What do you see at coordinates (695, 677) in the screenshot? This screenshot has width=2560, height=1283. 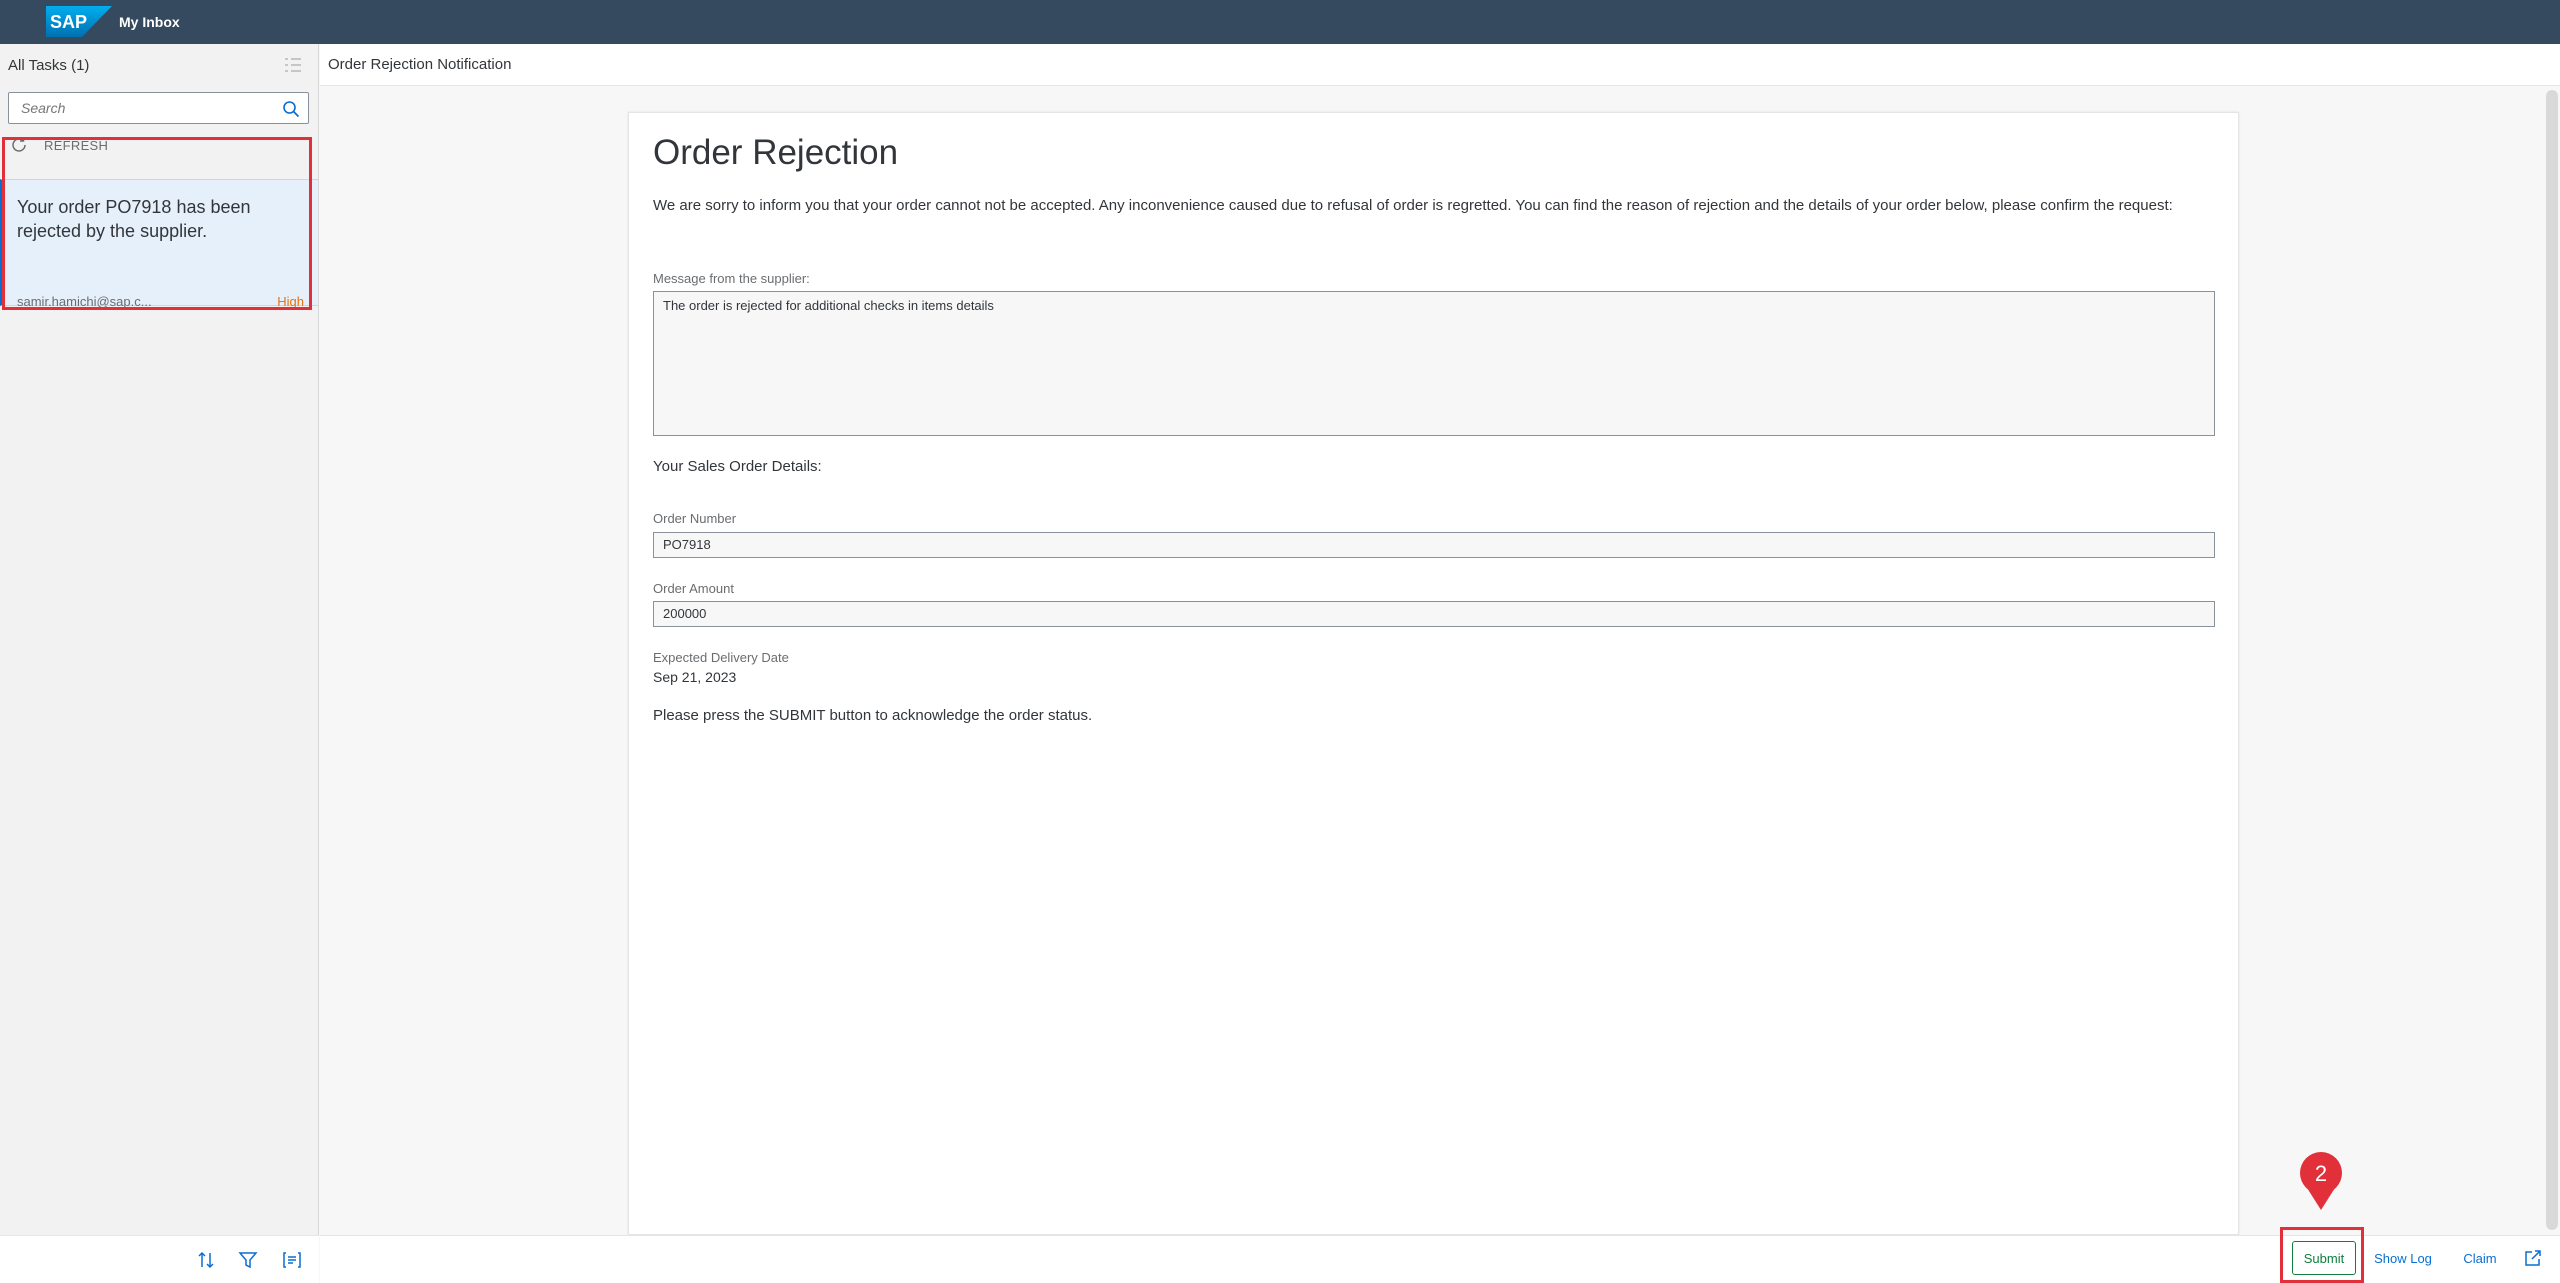 I see `delivery-date-value: Sep 21, 2023` at bounding box center [695, 677].